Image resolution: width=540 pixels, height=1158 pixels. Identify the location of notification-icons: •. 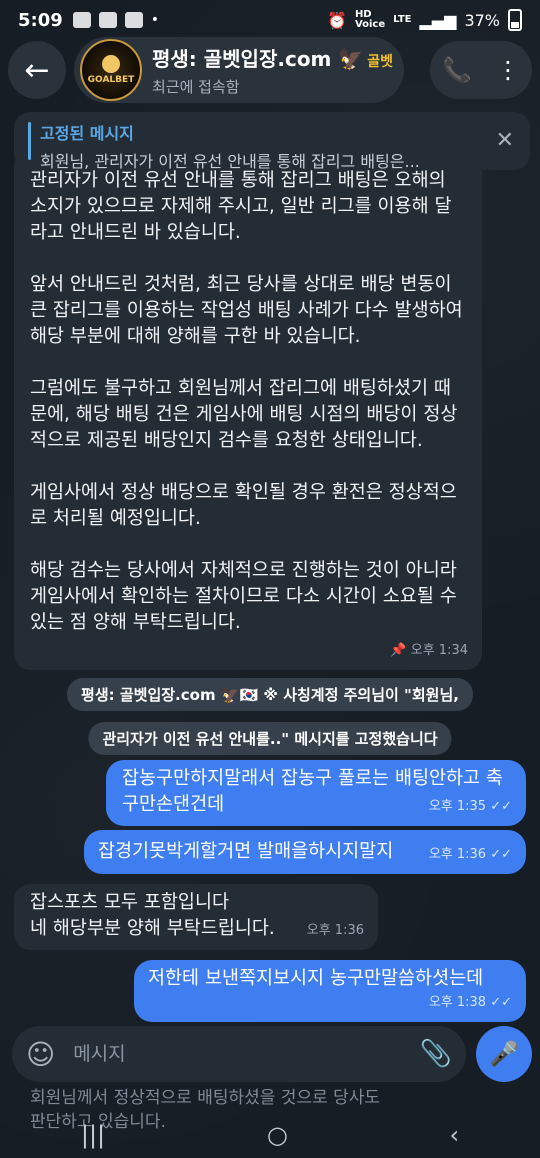
(116, 20).